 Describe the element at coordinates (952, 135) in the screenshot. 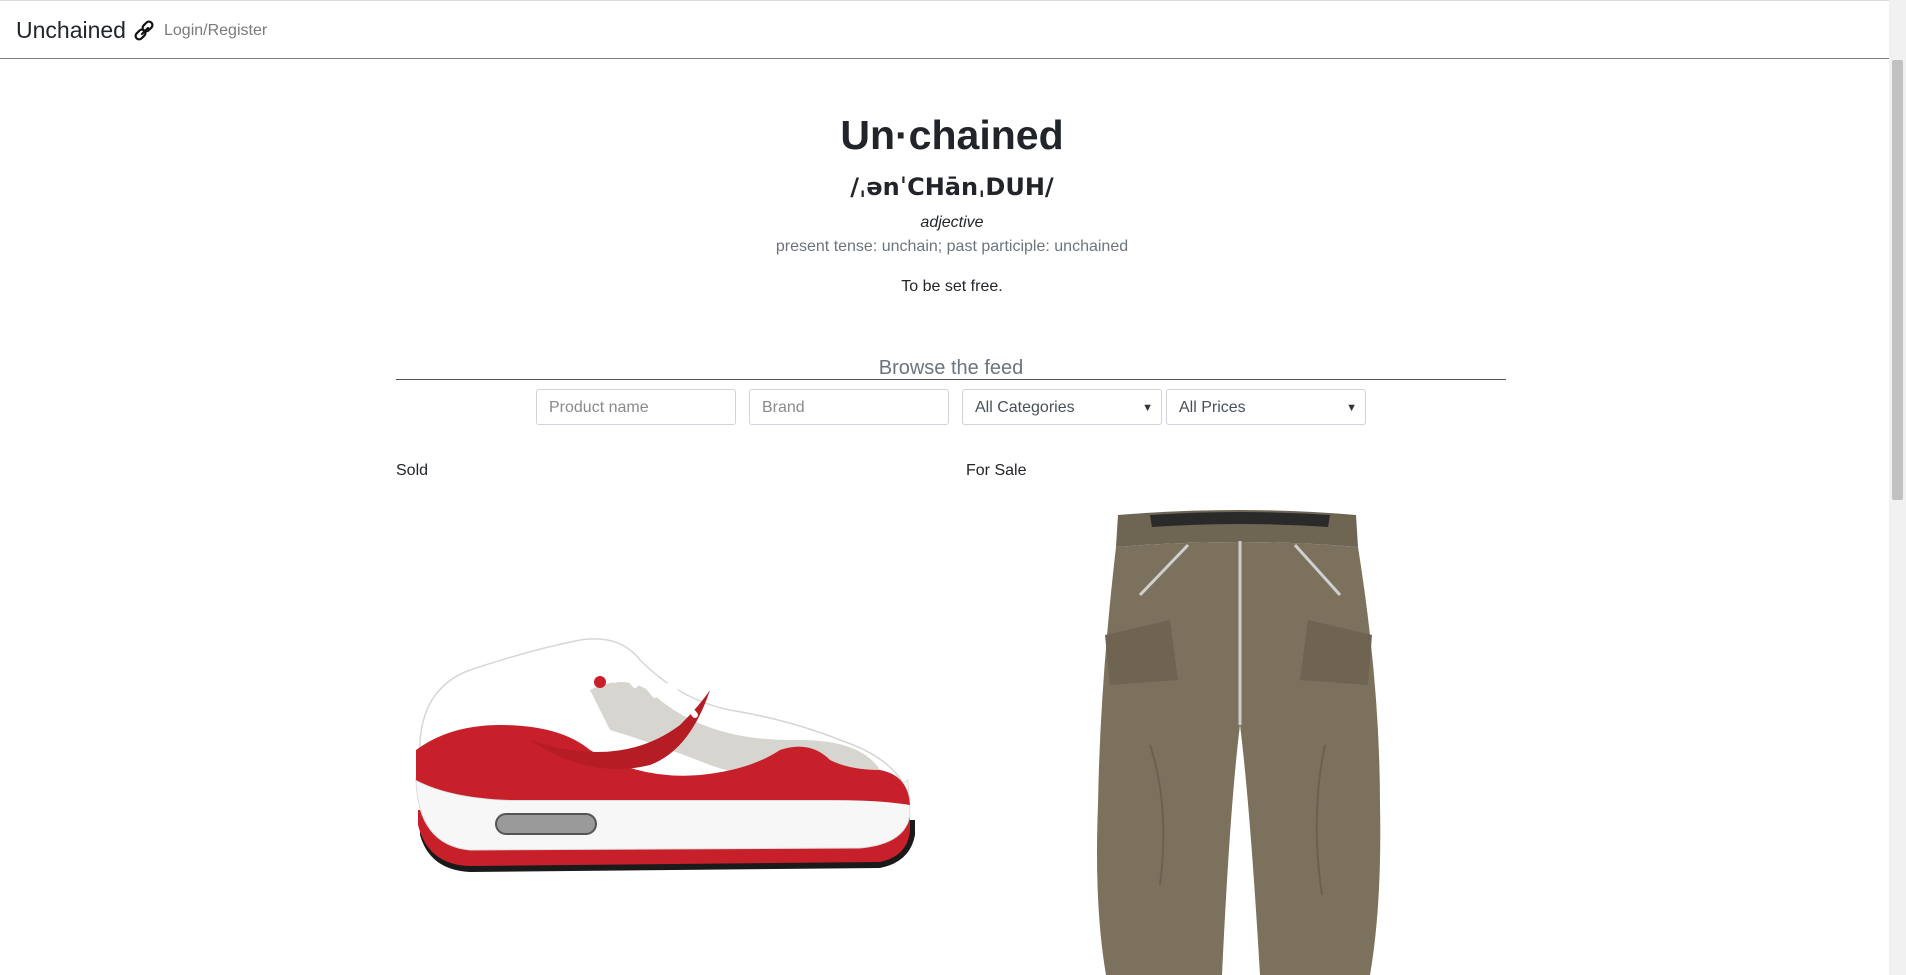

I see `page-title: Un·chained` at that location.